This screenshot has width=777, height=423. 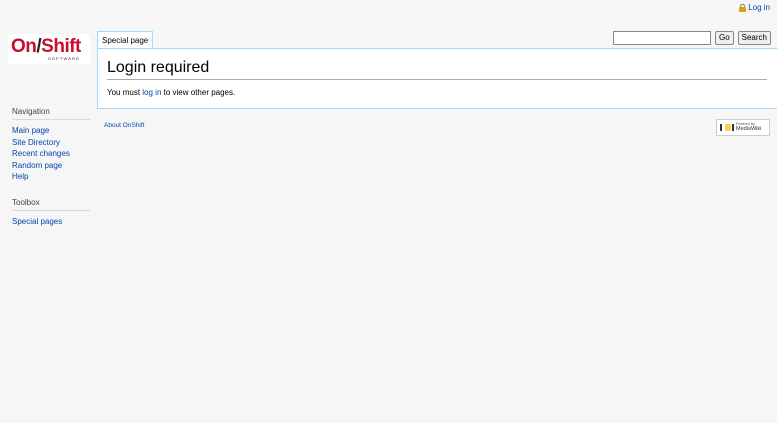 What do you see at coordinates (124, 125) in the screenshot?
I see `about-link: About OnShift` at bounding box center [124, 125].